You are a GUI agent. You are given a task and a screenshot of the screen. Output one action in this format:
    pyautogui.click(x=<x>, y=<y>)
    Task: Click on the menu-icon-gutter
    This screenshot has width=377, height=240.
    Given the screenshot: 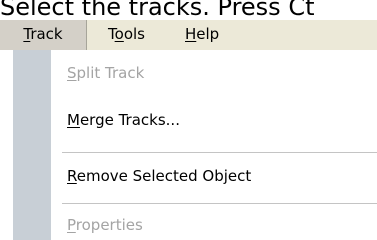 What is the action you would take?
    pyautogui.click(x=32, y=145)
    